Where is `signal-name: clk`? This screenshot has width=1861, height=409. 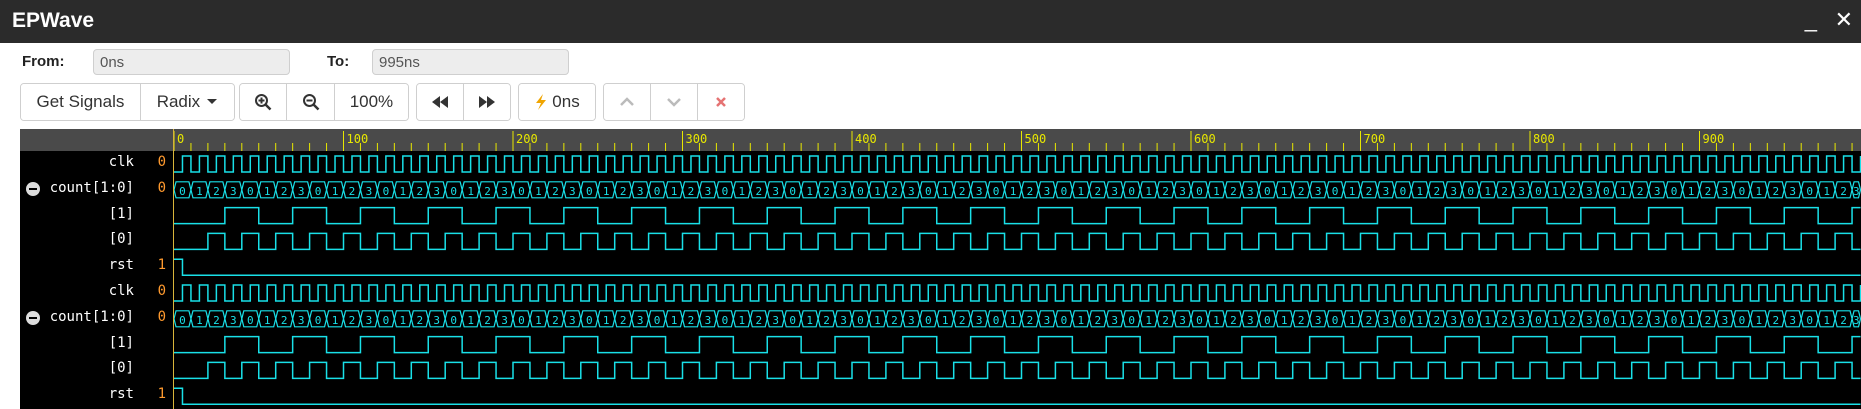 signal-name: clk is located at coordinates (121, 162).